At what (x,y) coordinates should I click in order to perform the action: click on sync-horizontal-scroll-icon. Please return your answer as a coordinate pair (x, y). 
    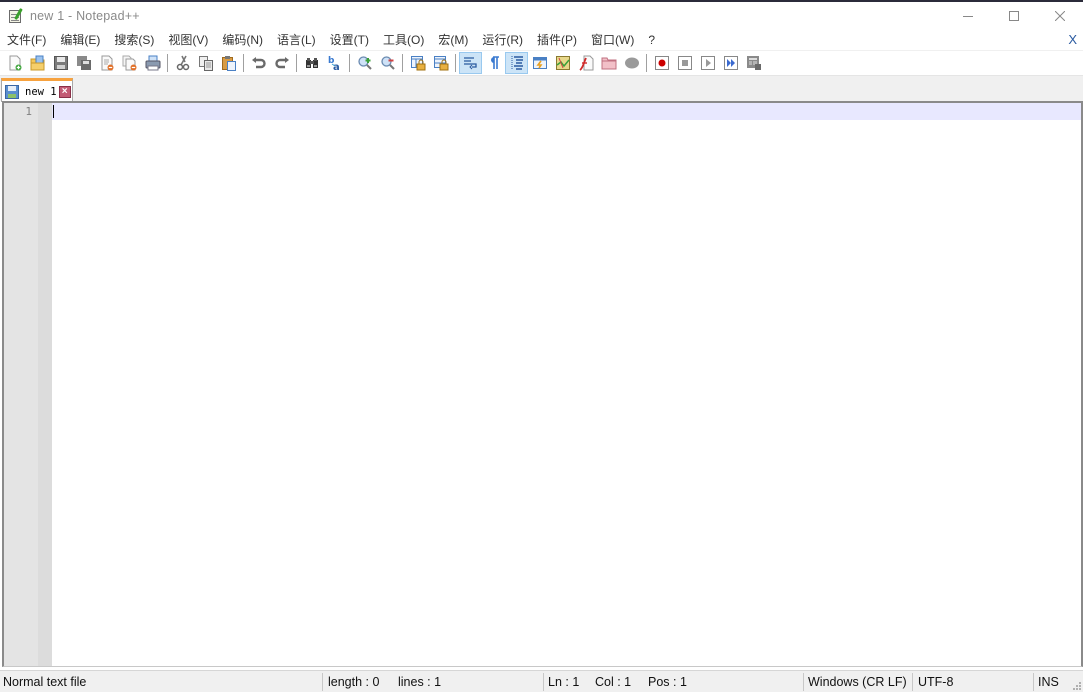
    Looking at the image, I should click on (440, 63).